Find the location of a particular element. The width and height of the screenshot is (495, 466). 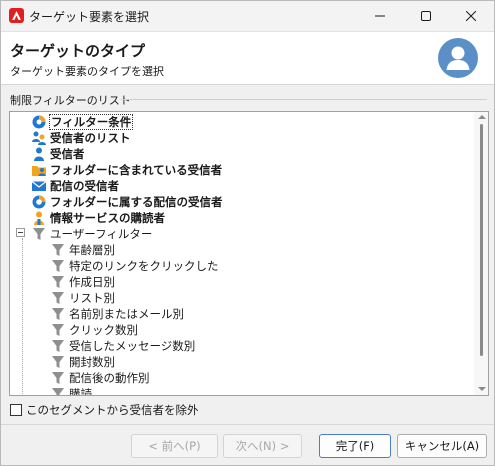

tree-scrollbar is located at coordinates (481, 253).